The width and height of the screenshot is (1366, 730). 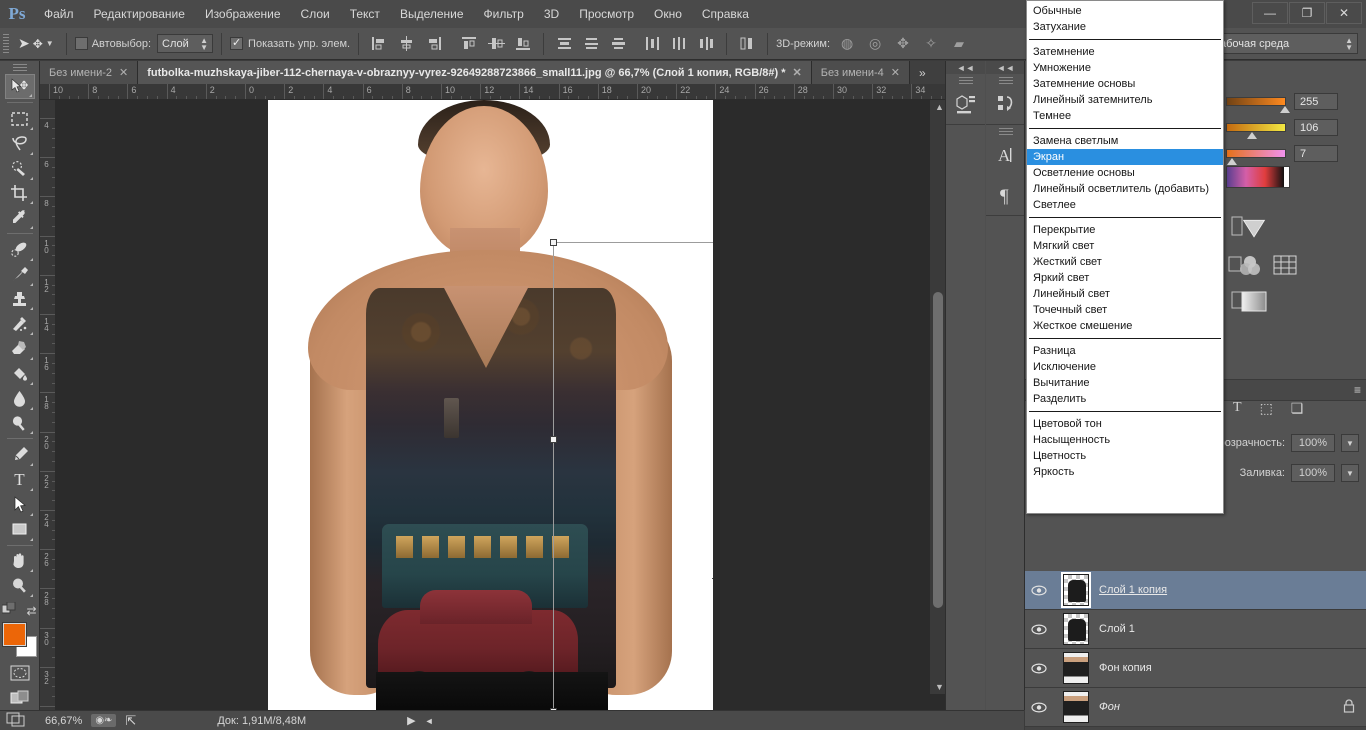 What do you see at coordinates (1258, 105) in the screenshot?
I see `red-slider-track` at bounding box center [1258, 105].